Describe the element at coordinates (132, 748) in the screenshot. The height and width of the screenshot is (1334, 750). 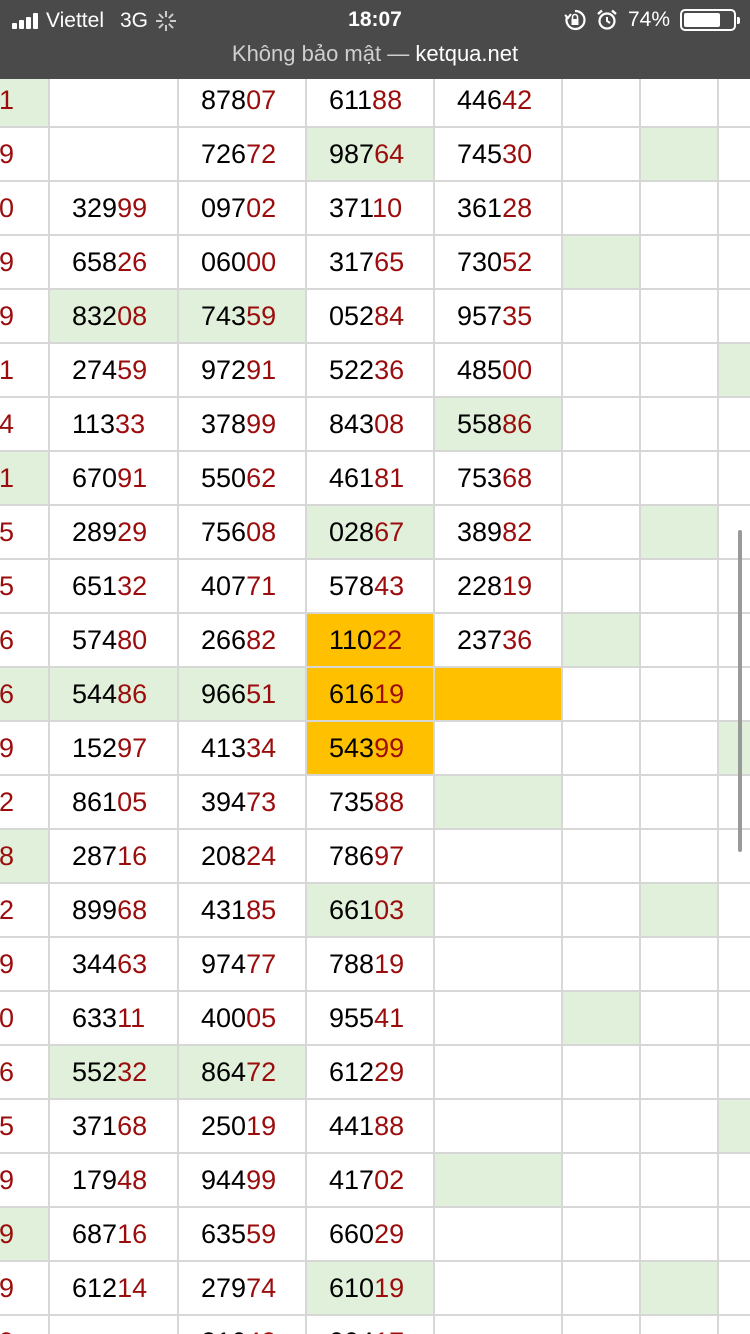
I see `number-tail: 97` at that location.